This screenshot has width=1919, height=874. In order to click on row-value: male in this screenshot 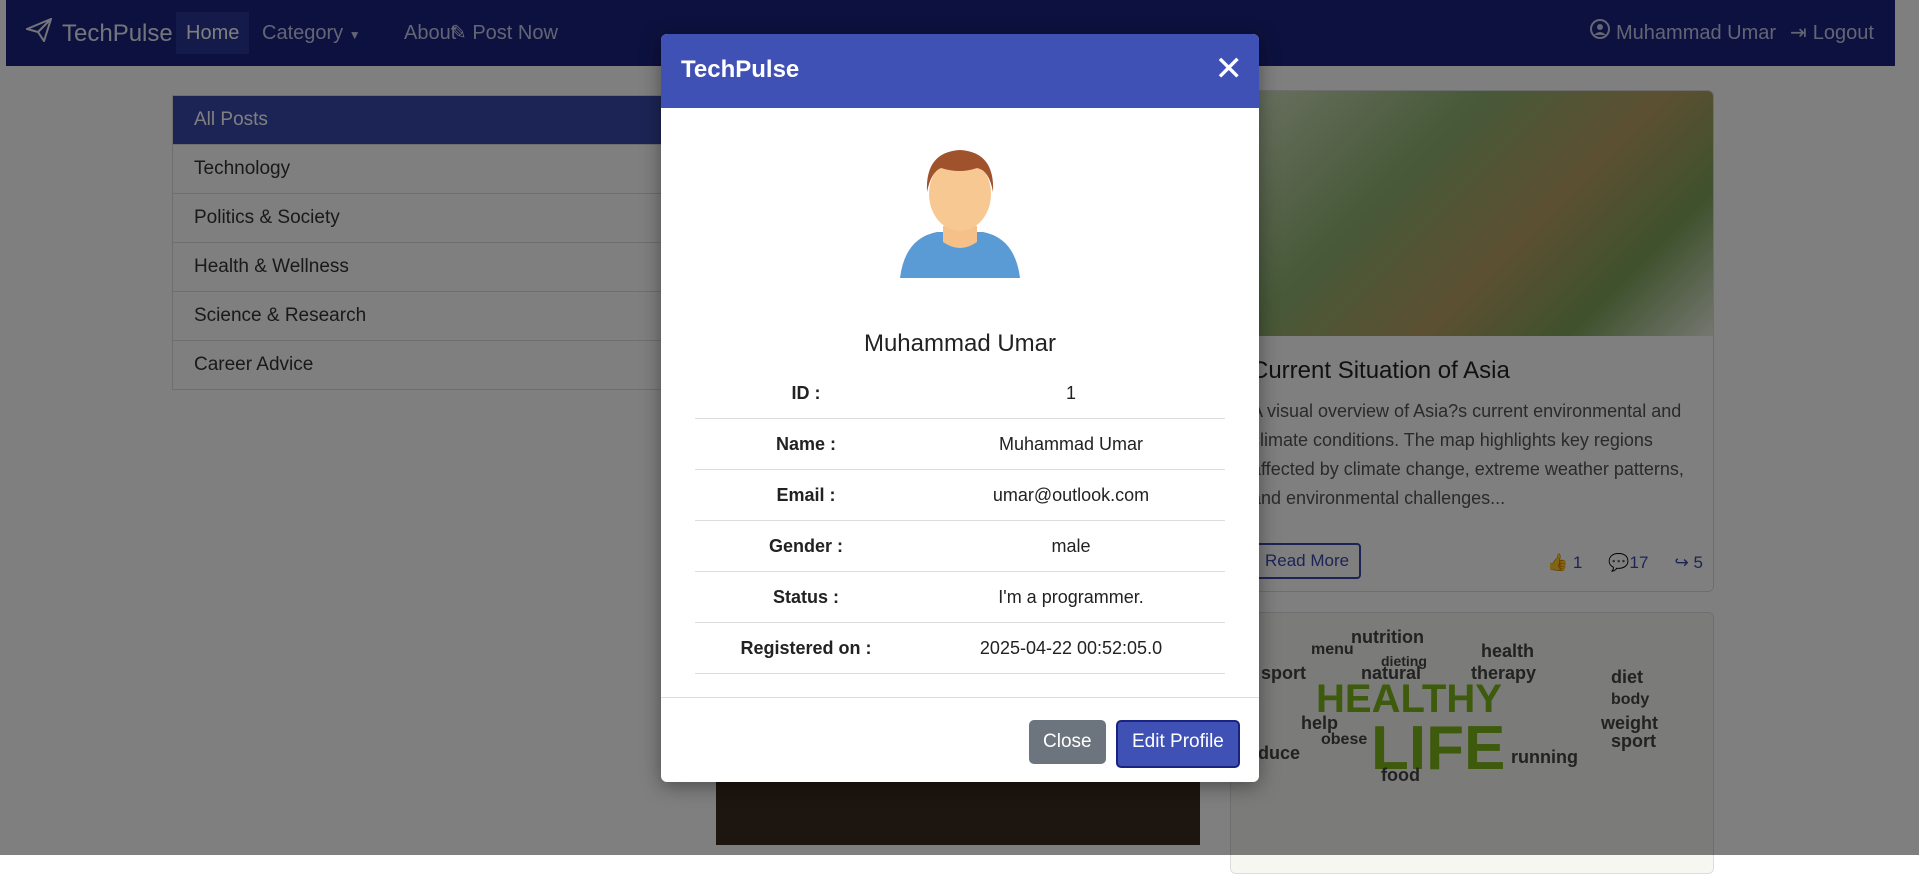, I will do `click(1071, 546)`.